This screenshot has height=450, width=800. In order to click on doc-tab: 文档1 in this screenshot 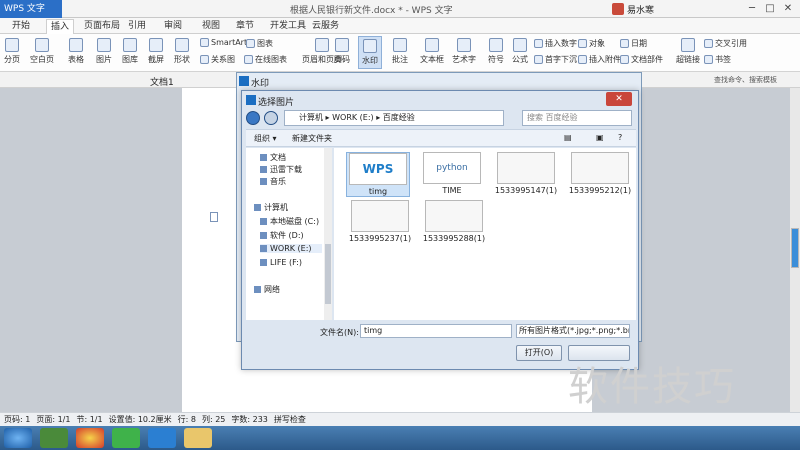, I will do `click(162, 81)`.